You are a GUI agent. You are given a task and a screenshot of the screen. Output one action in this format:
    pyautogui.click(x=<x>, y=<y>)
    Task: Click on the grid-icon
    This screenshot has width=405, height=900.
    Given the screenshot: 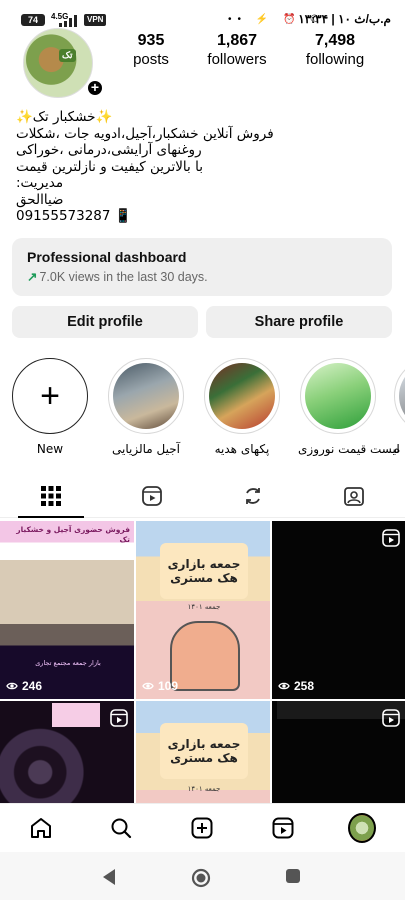 What is the action you would take?
    pyautogui.click(x=50, y=496)
    